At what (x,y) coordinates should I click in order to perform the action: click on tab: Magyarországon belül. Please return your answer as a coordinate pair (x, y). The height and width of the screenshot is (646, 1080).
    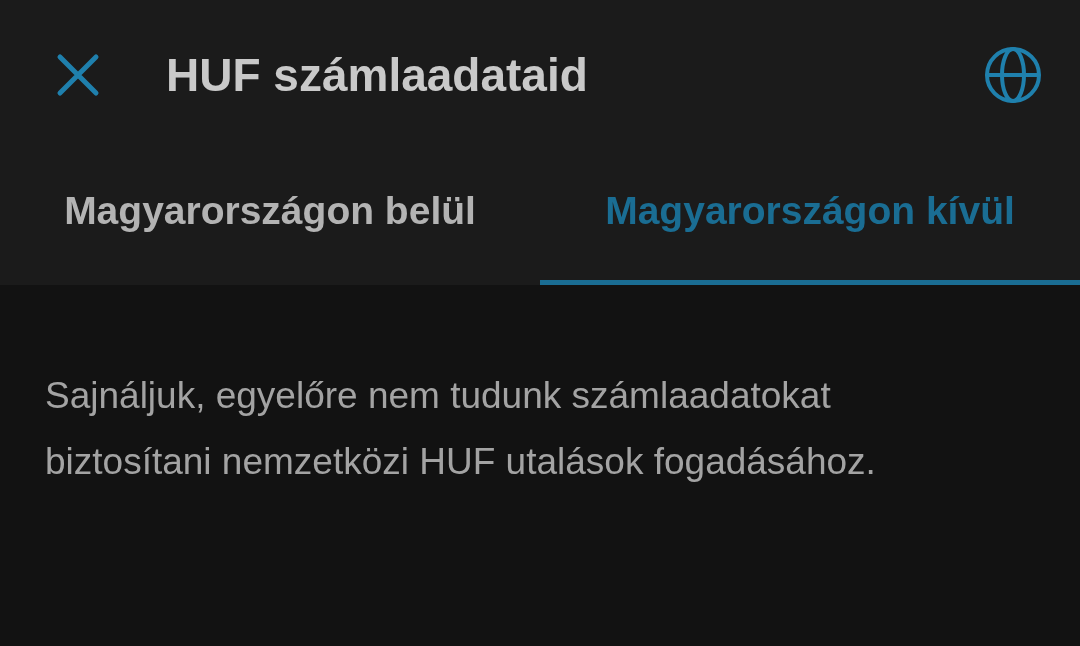
    Looking at the image, I should click on (270, 217).